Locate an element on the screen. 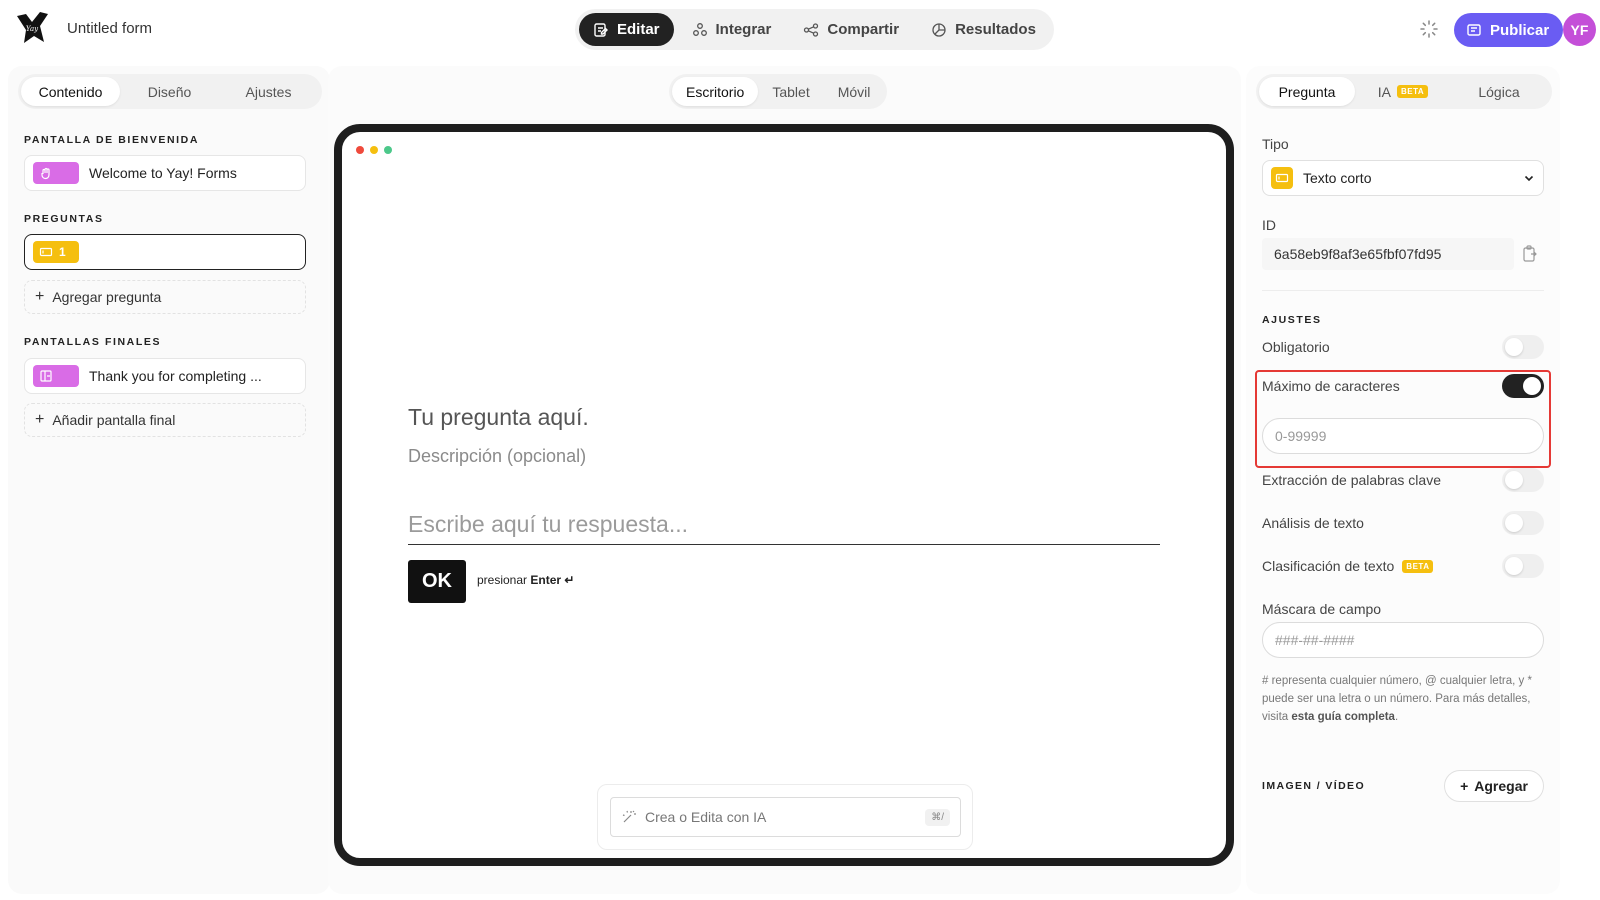 The image size is (1600, 900). tab-logic: Lógica is located at coordinates (1499, 91).